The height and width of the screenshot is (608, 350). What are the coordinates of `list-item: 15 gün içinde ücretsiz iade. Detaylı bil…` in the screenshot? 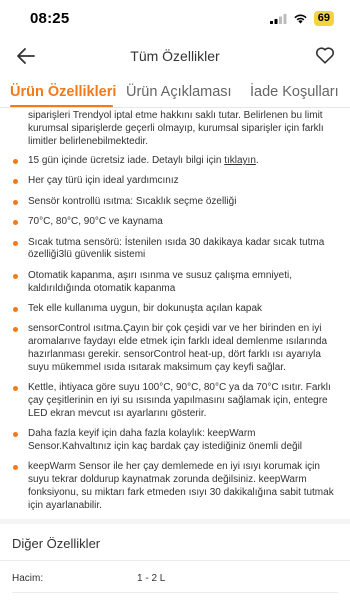 It's located at (175, 161).